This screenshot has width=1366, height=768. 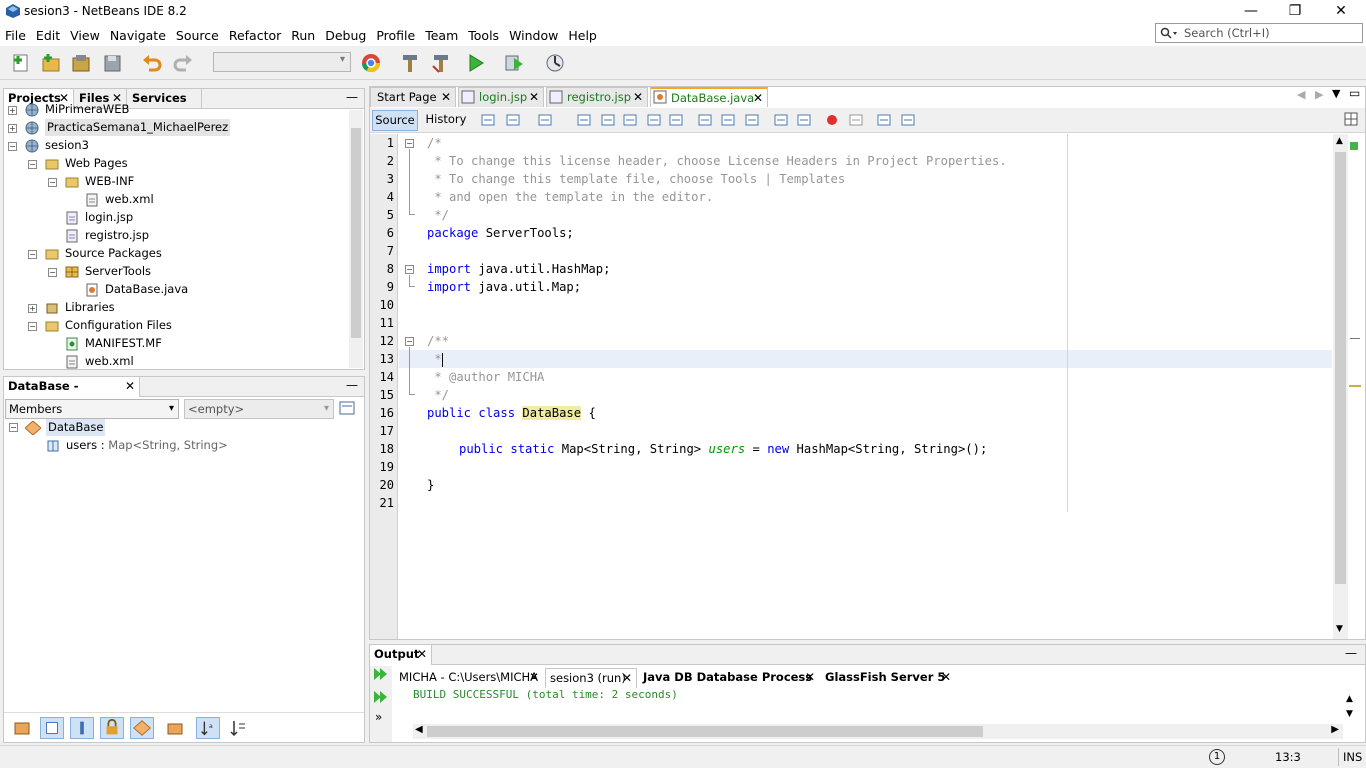 What do you see at coordinates (1319, 94) in the screenshot?
I see `scroll-tabs-right-icon: ▶` at bounding box center [1319, 94].